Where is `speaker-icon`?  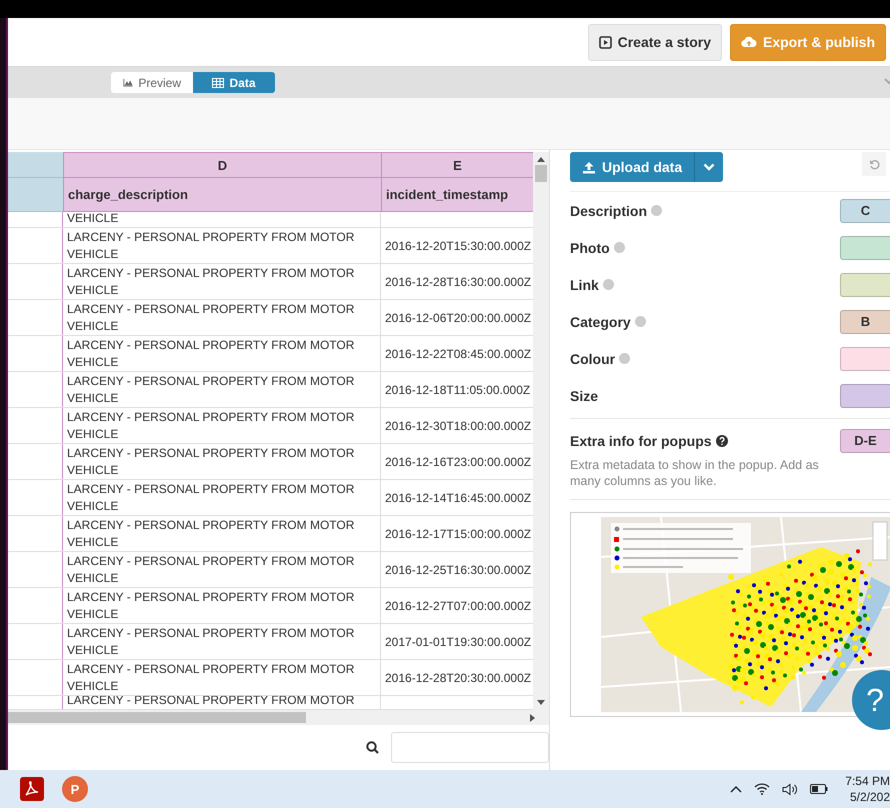 speaker-icon is located at coordinates (790, 789).